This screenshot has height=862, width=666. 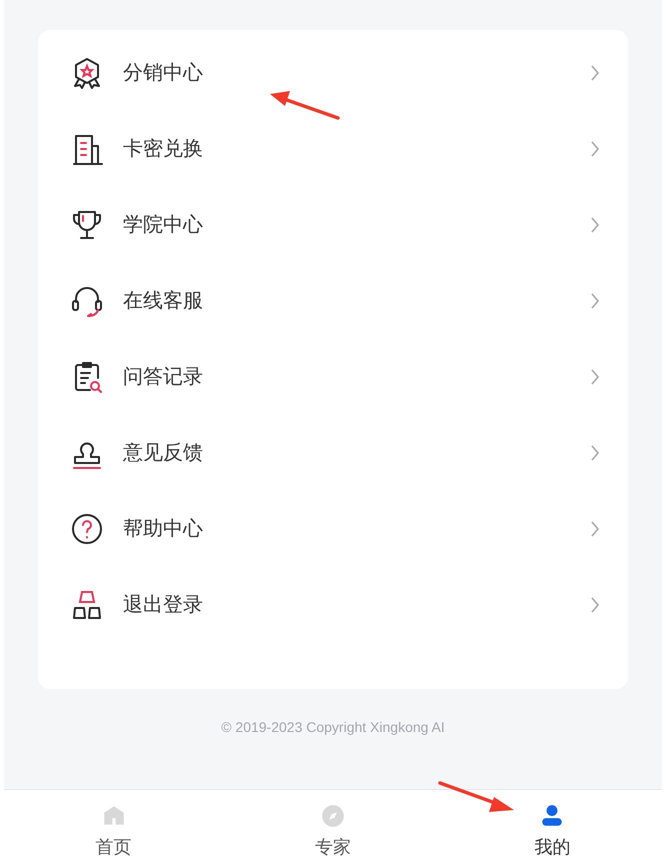 I want to click on tab-bar-item: 专家, so click(x=333, y=826).